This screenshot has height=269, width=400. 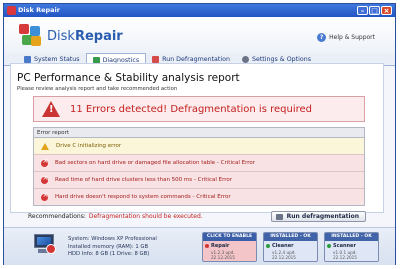 What do you see at coordinates (156, 59) in the screenshot?
I see `defrag-icon` at bounding box center [156, 59].